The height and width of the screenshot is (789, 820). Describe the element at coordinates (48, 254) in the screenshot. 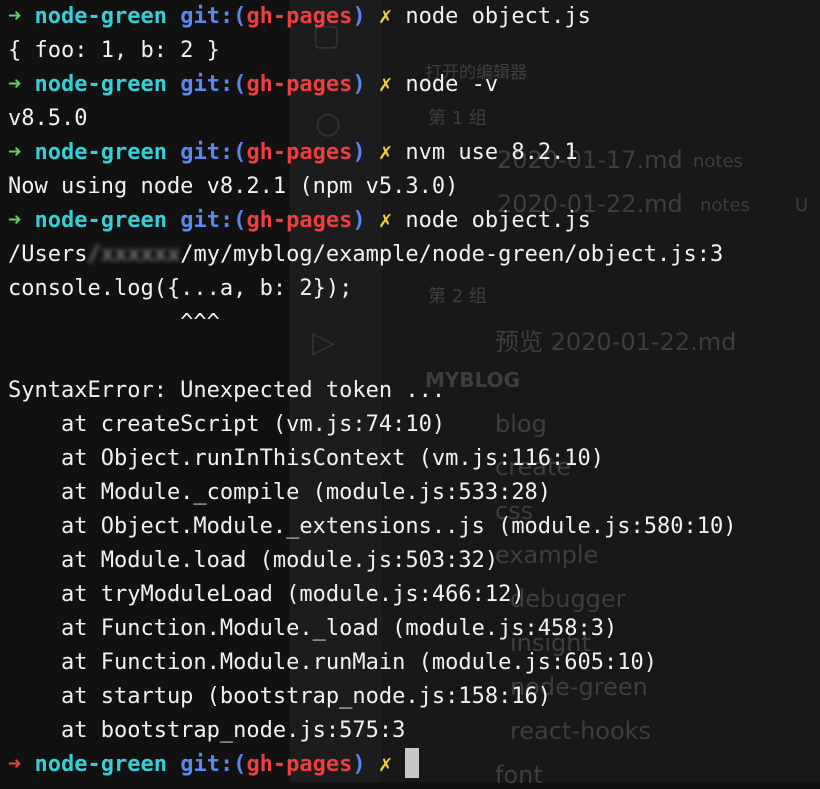

I see `path-start: /Users` at that location.